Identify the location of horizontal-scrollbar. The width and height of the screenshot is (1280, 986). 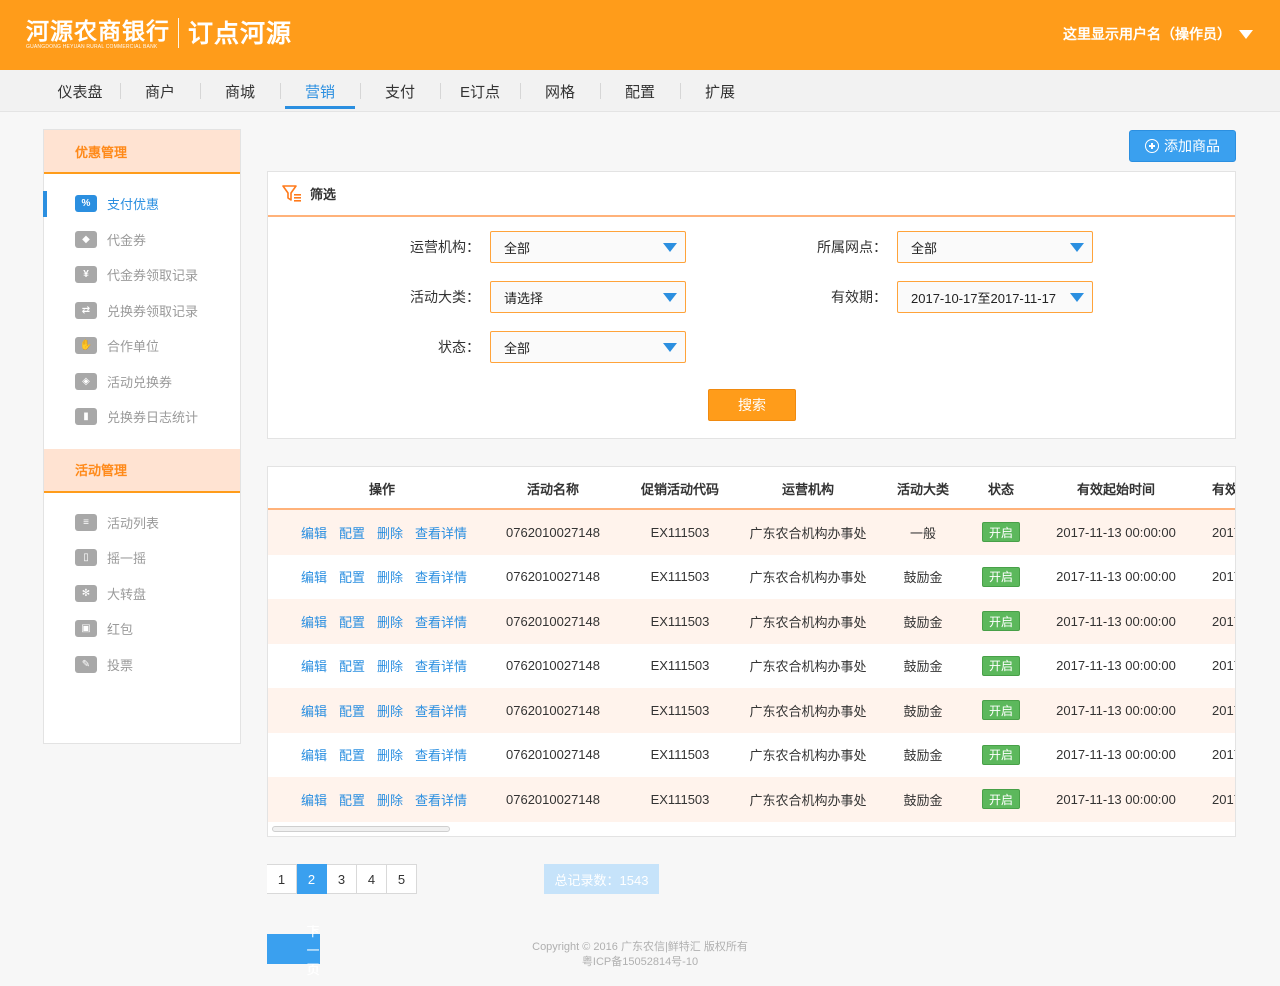
(361, 829).